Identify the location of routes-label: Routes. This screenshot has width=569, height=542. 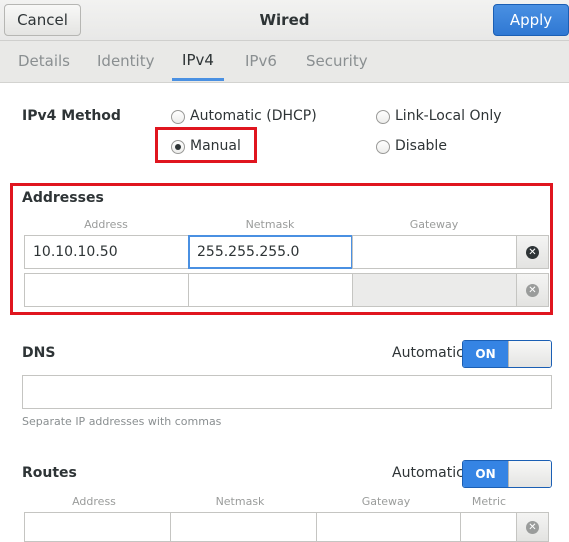
(49, 473).